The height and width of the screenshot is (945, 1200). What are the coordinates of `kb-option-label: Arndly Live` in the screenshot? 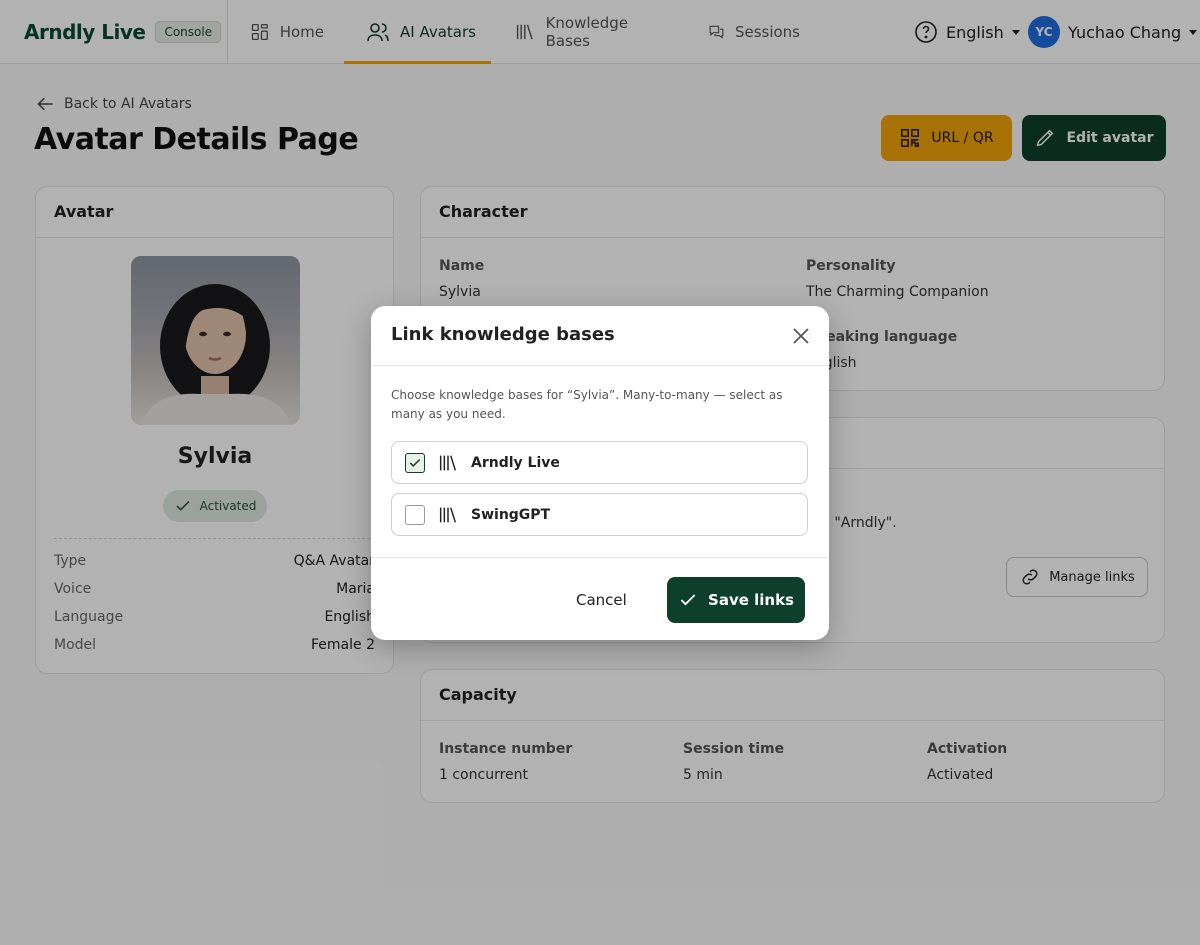 It's located at (515, 462).